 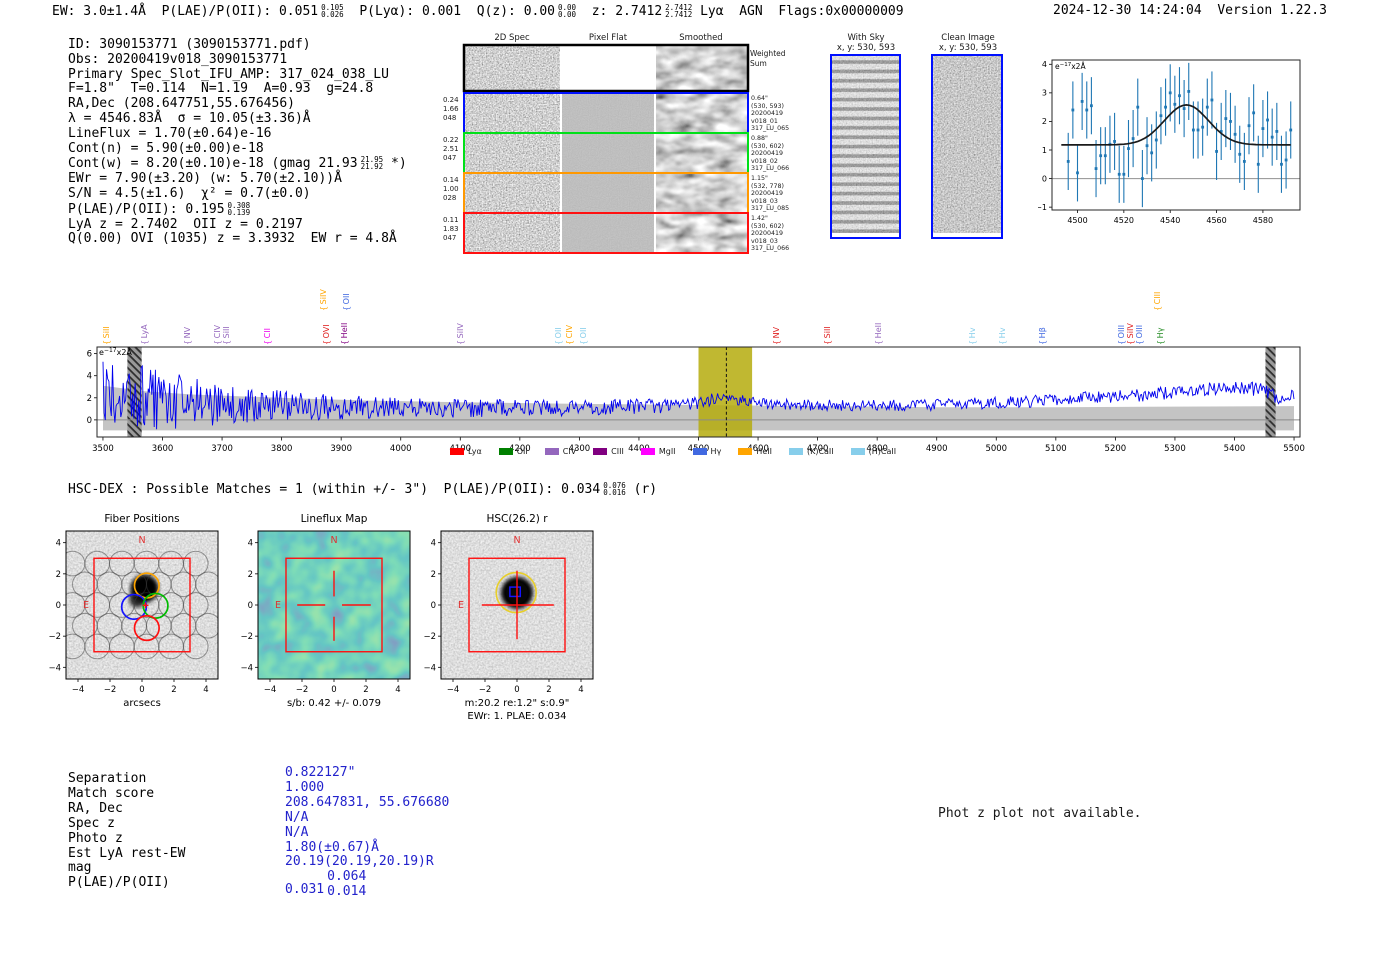 What do you see at coordinates (641, 489) in the screenshot?
I see `hsc-dex-text-2: (r)` at bounding box center [641, 489].